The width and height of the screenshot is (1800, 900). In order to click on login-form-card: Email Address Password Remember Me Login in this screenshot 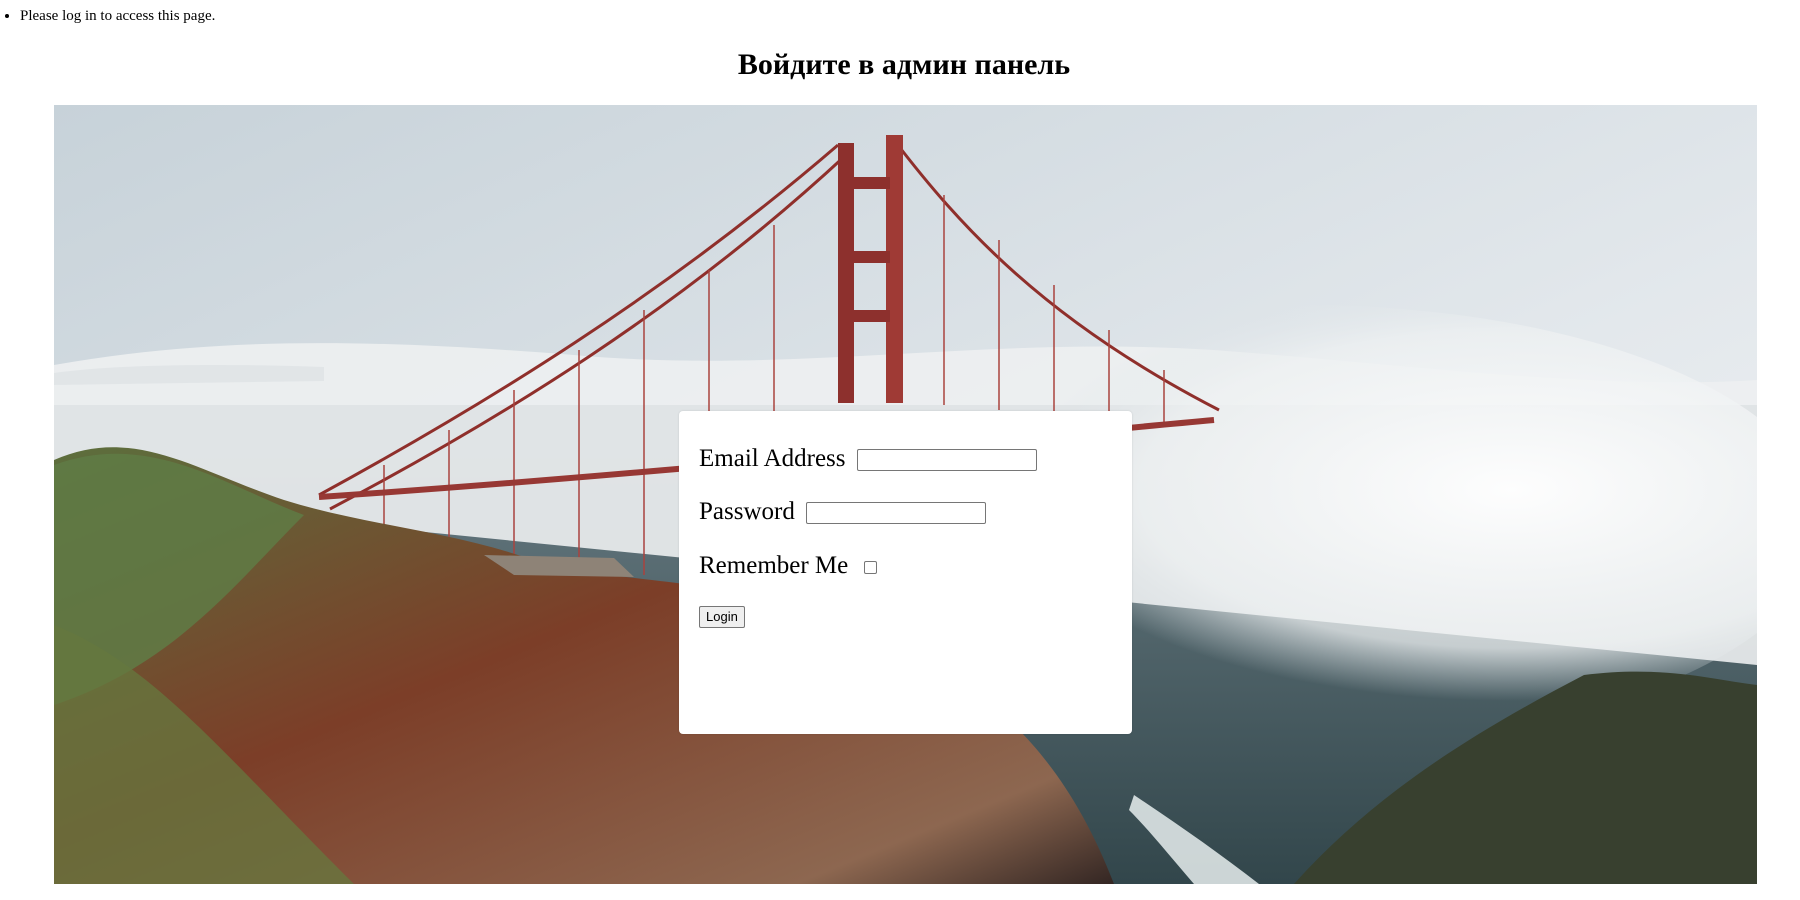, I will do `click(905, 572)`.